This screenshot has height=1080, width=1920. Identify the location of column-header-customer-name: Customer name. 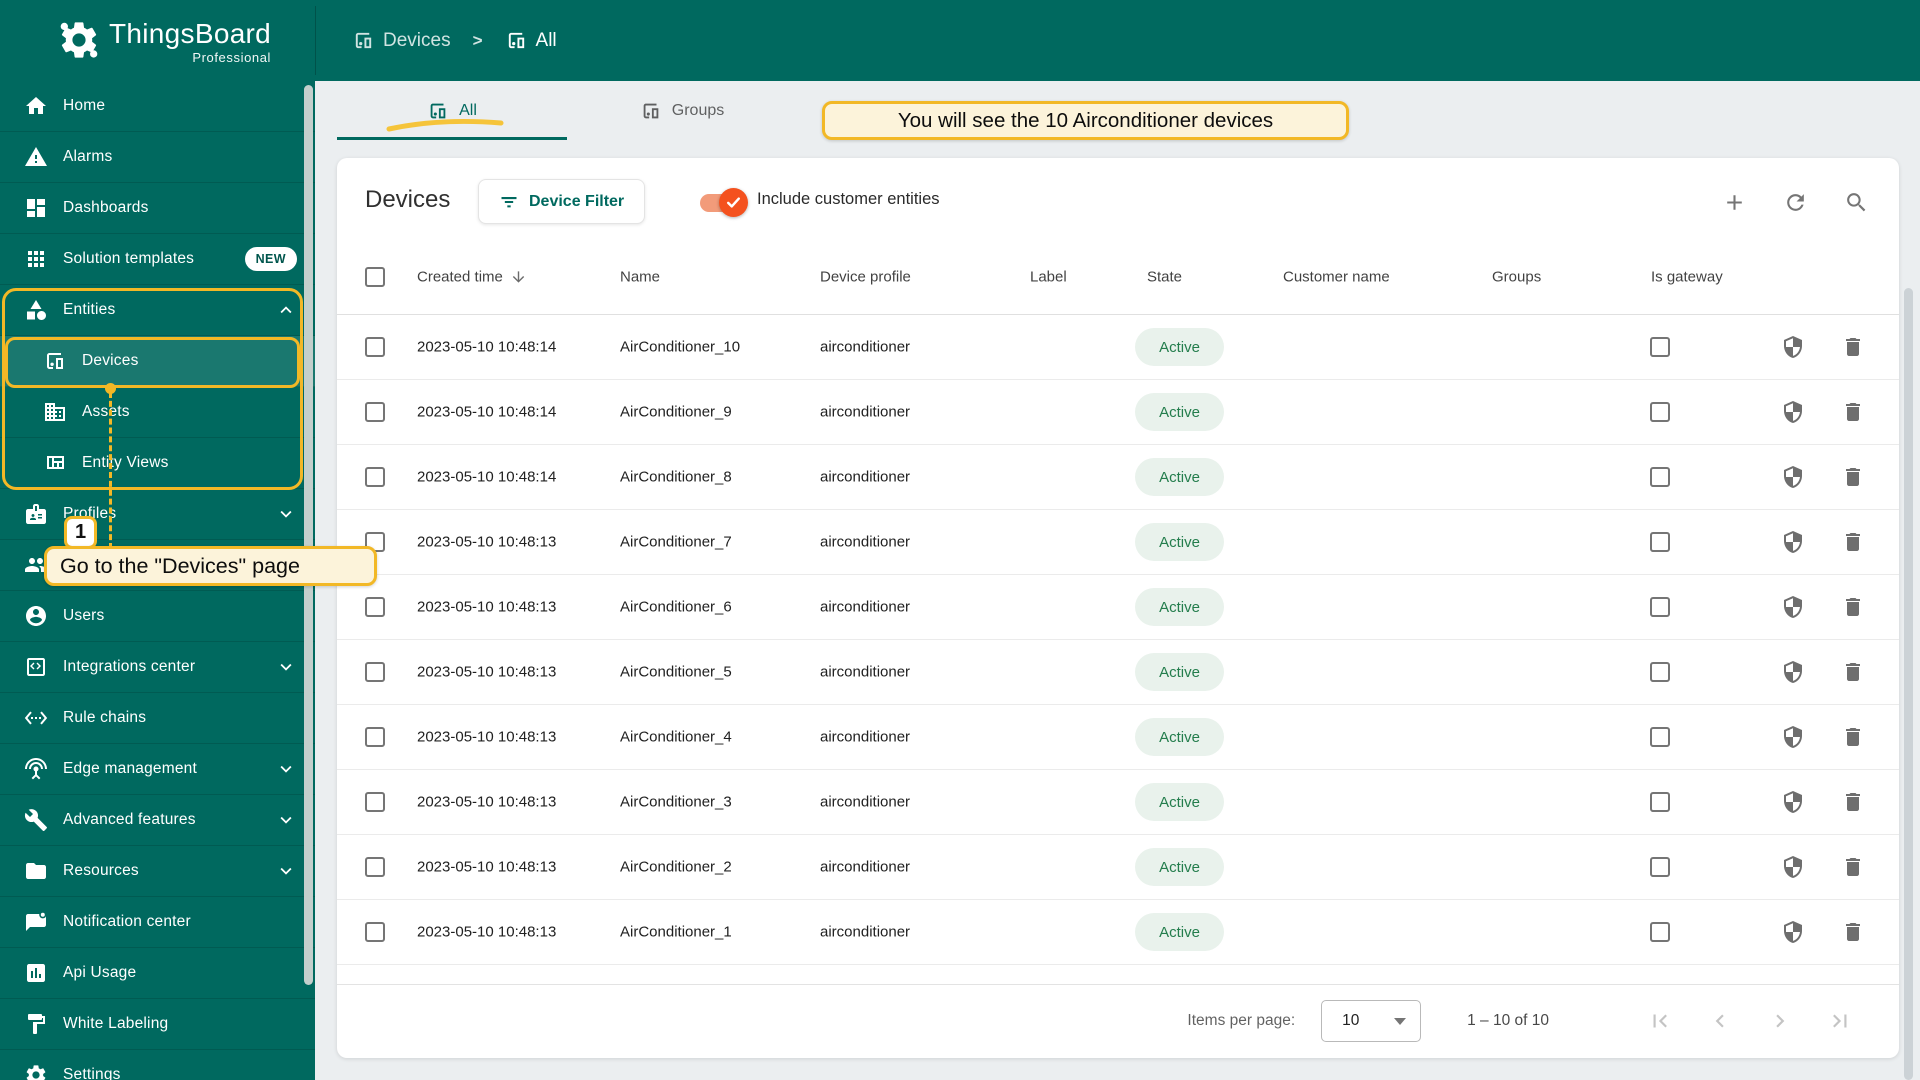
(1336, 277).